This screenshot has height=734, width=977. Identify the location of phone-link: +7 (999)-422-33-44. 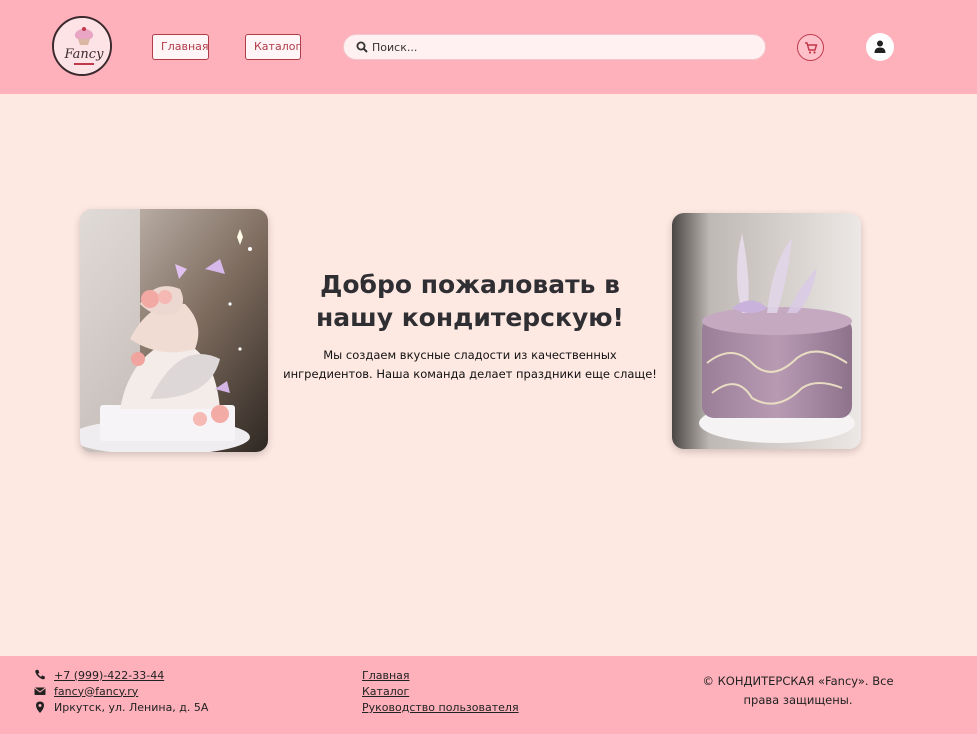
(109, 675).